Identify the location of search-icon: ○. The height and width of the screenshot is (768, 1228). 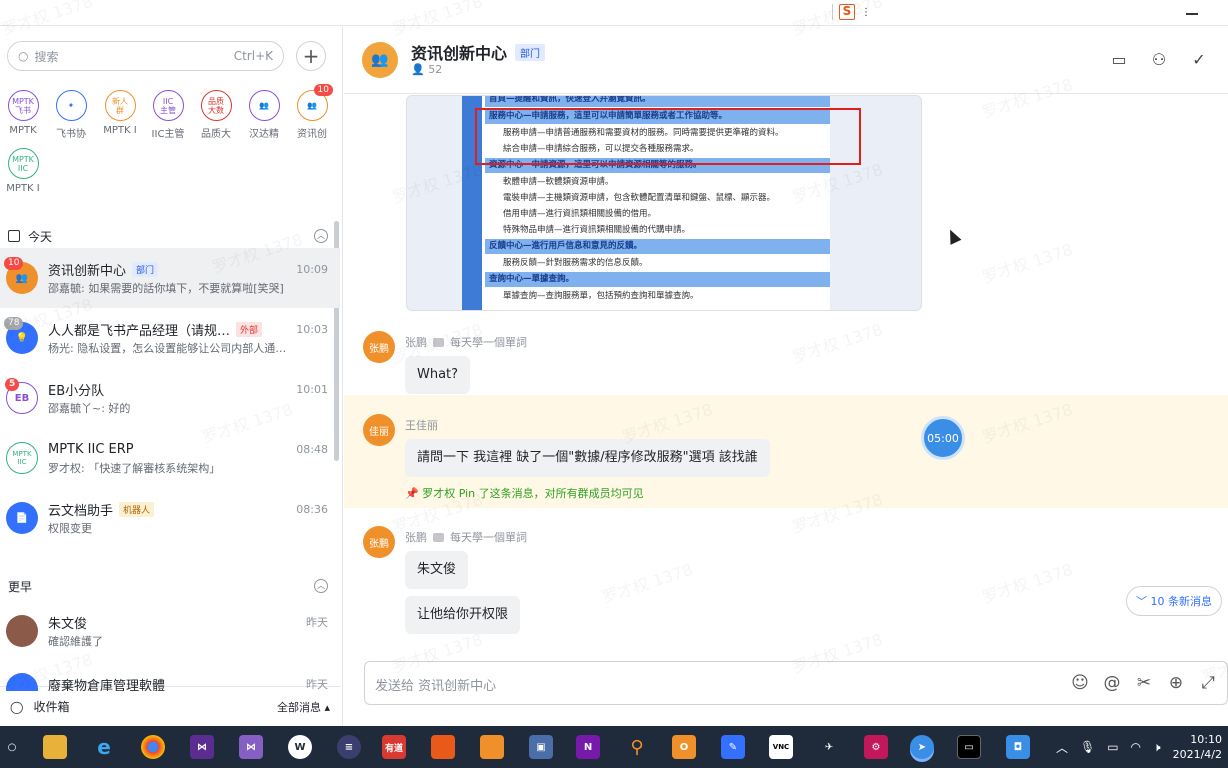
(12, 747).